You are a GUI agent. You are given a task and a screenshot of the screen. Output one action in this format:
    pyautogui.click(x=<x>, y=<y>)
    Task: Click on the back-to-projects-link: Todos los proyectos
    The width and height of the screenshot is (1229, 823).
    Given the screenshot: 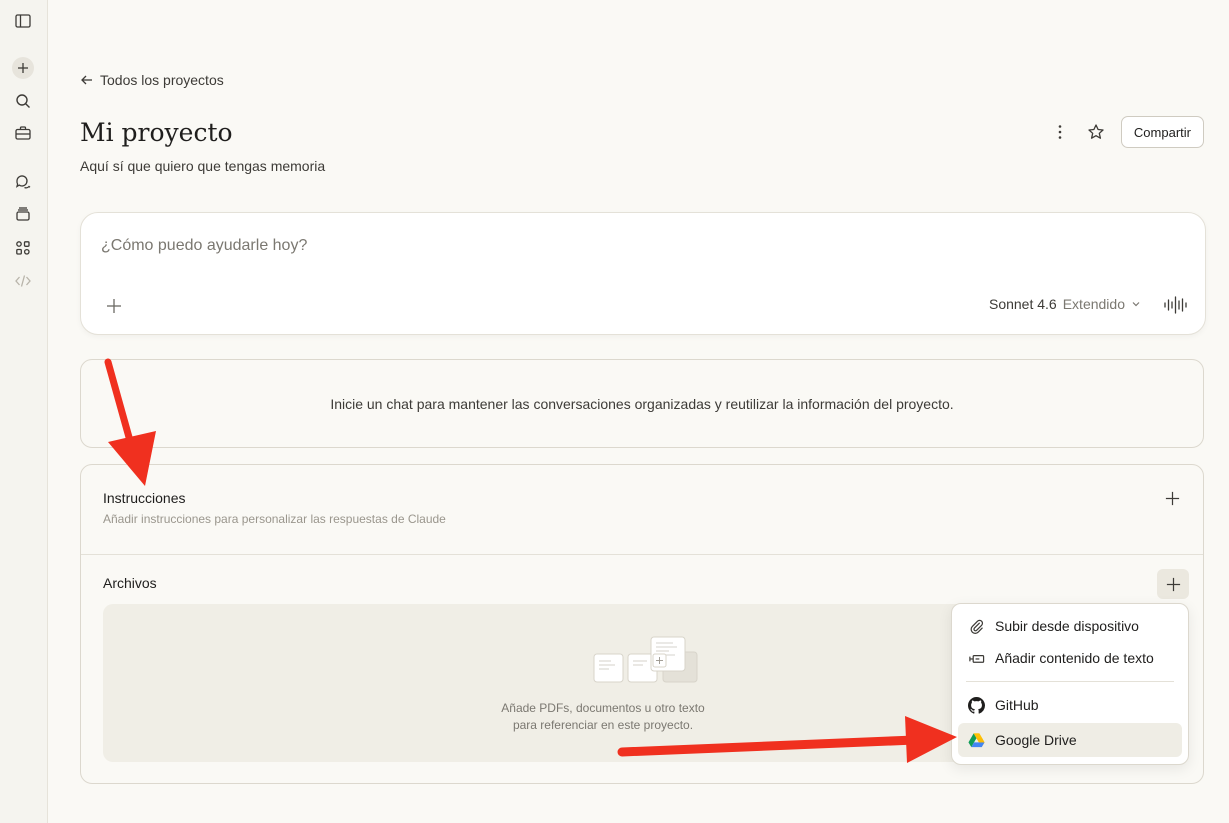 What is the action you would take?
    pyautogui.click(x=152, y=80)
    